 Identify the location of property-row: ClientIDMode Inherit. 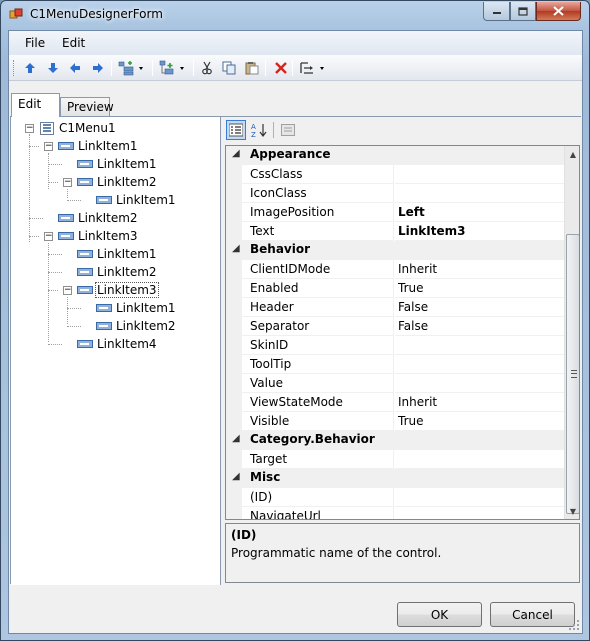
(395, 269).